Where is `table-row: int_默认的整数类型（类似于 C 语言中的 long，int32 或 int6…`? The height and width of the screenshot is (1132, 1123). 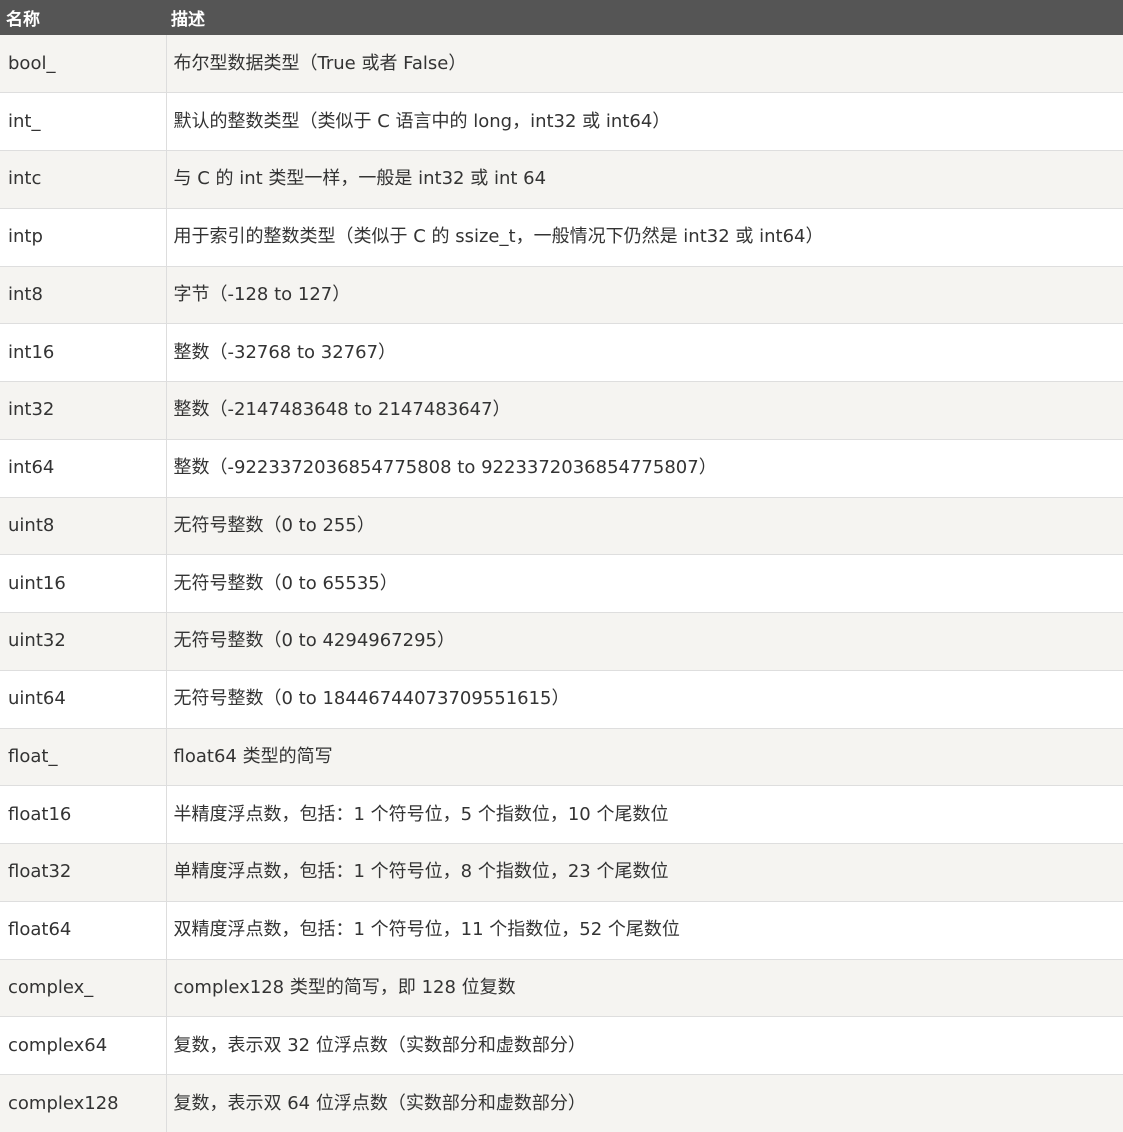 table-row: int_默认的整数类型（类似于 C 语言中的 long，int32 或 int6… is located at coordinates (561, 122).